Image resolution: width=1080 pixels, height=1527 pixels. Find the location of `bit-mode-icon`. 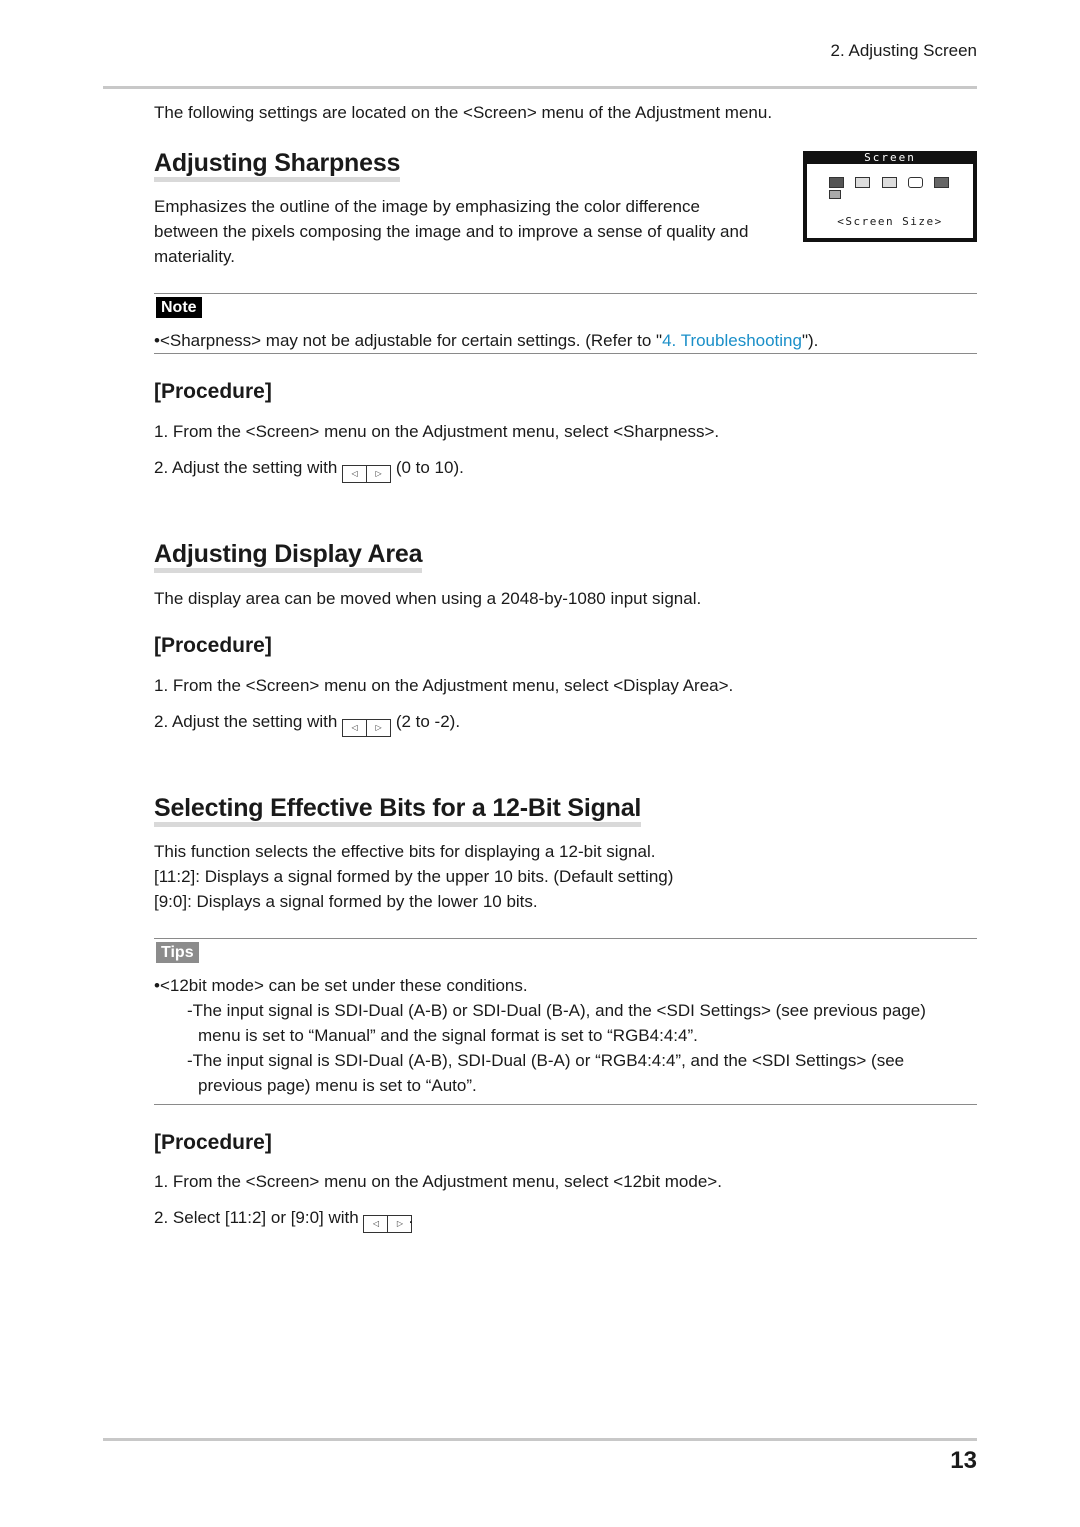

bit-mode-icon is located at coordinates (941, 182).